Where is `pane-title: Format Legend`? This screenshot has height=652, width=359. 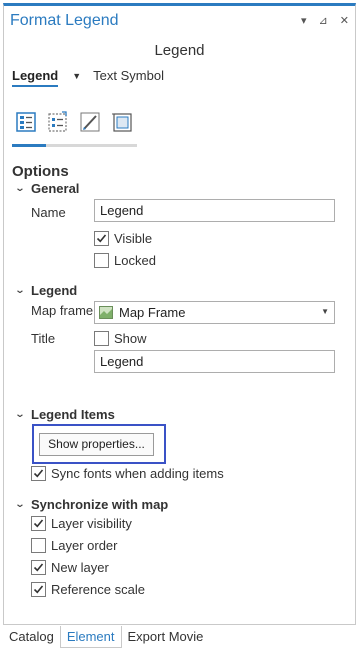 pane-title: Format Legend is located at coordinates (64, 20).